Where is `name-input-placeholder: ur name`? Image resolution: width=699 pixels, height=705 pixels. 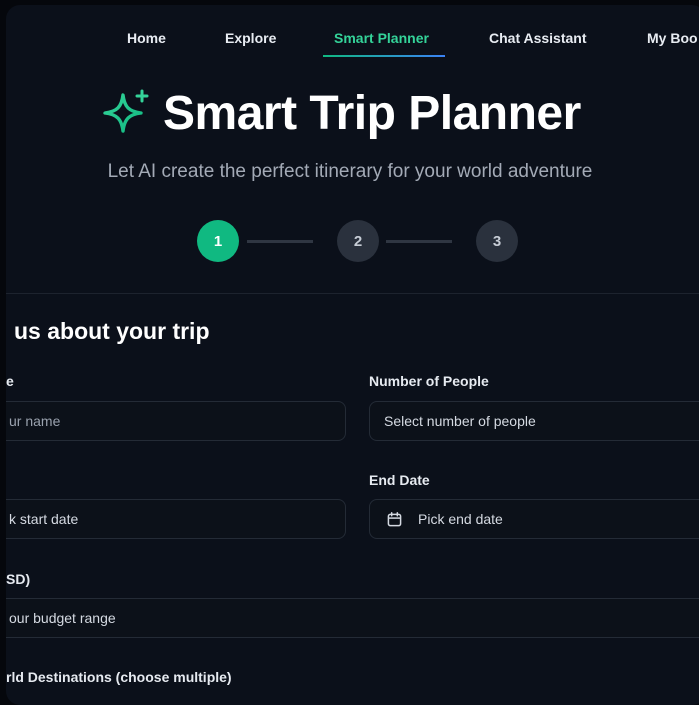 name-input-placeholder: ur name is located at coordinates (35, 421).